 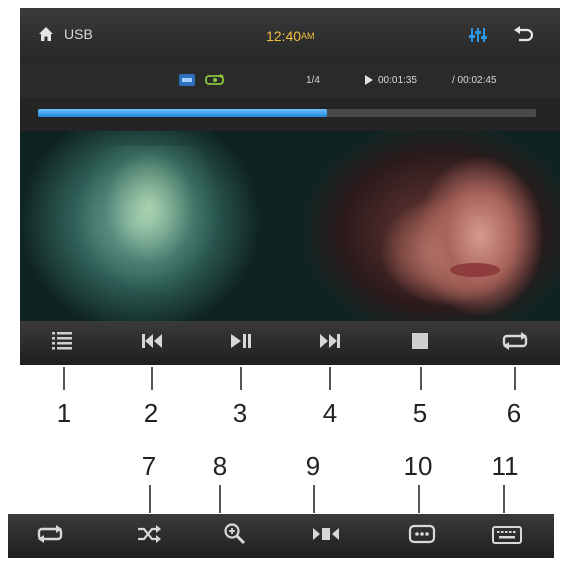 I want to click on callout-number-5: 5, so click(x=420, y=413).